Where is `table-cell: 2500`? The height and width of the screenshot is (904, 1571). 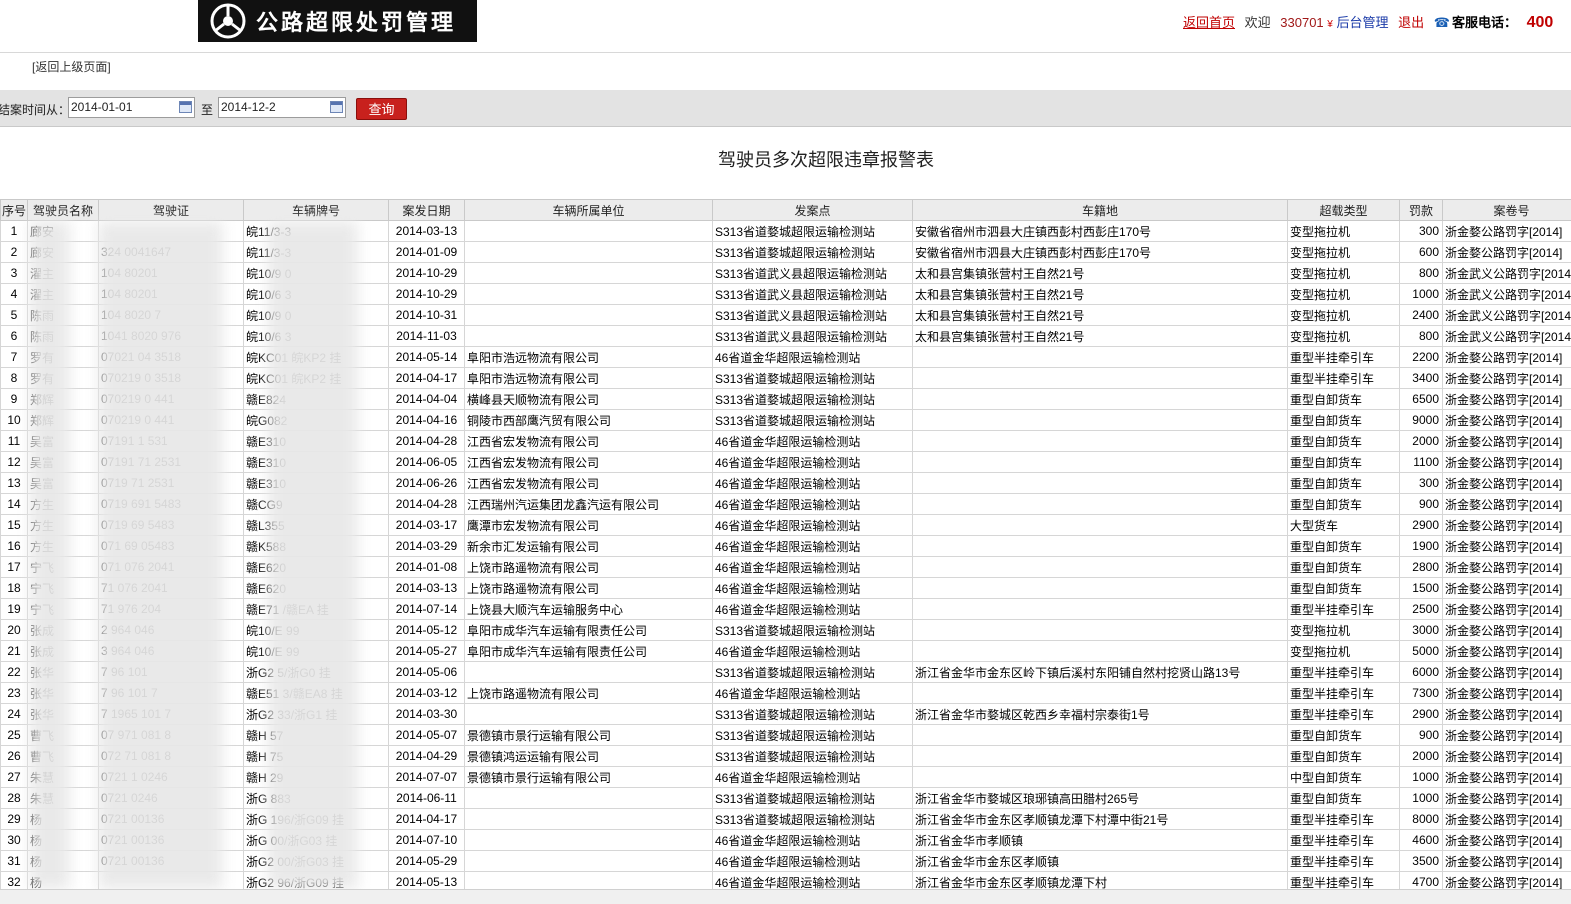
table-cell: 2500 is located at coordinates (1421, 609).